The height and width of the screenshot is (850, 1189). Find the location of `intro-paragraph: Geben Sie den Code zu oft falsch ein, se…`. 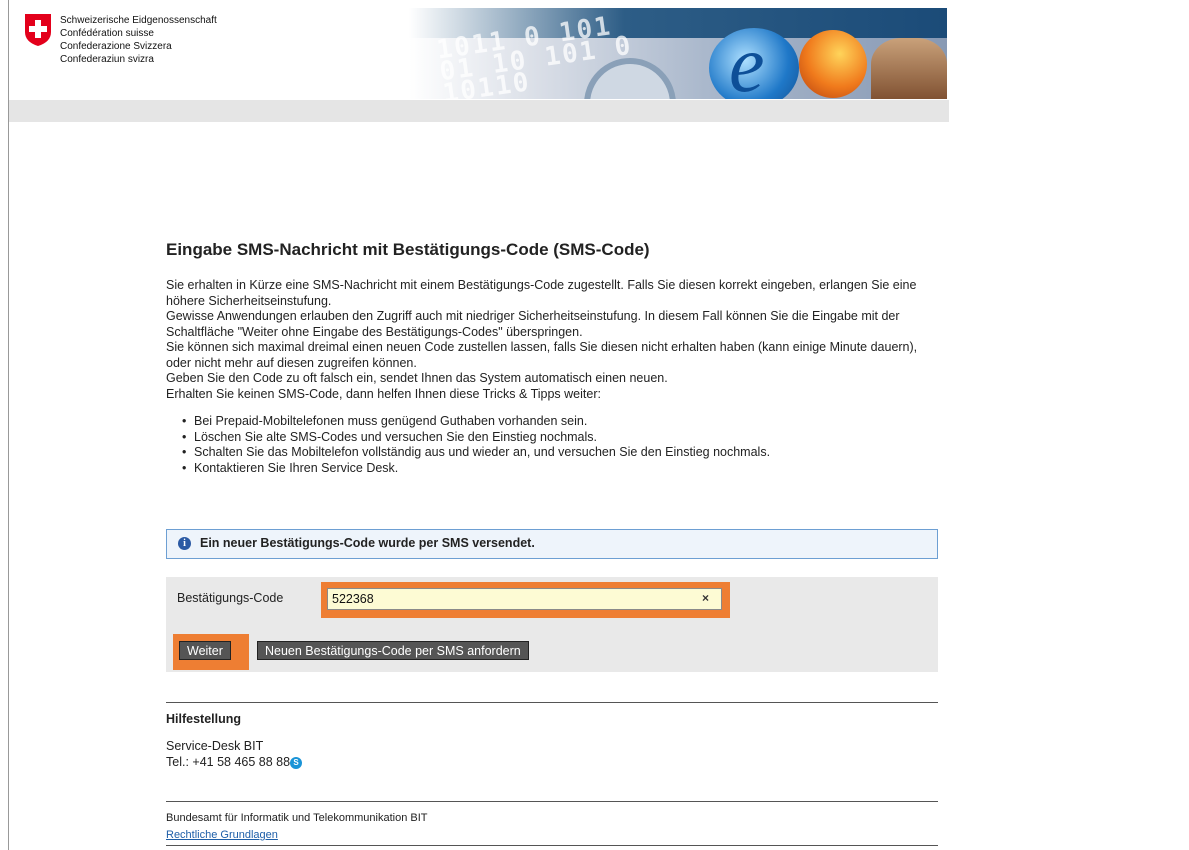

intro-paragraph: Geben Sie den Code zu oft falsch ein, se… is located at coordinates (417, 378).